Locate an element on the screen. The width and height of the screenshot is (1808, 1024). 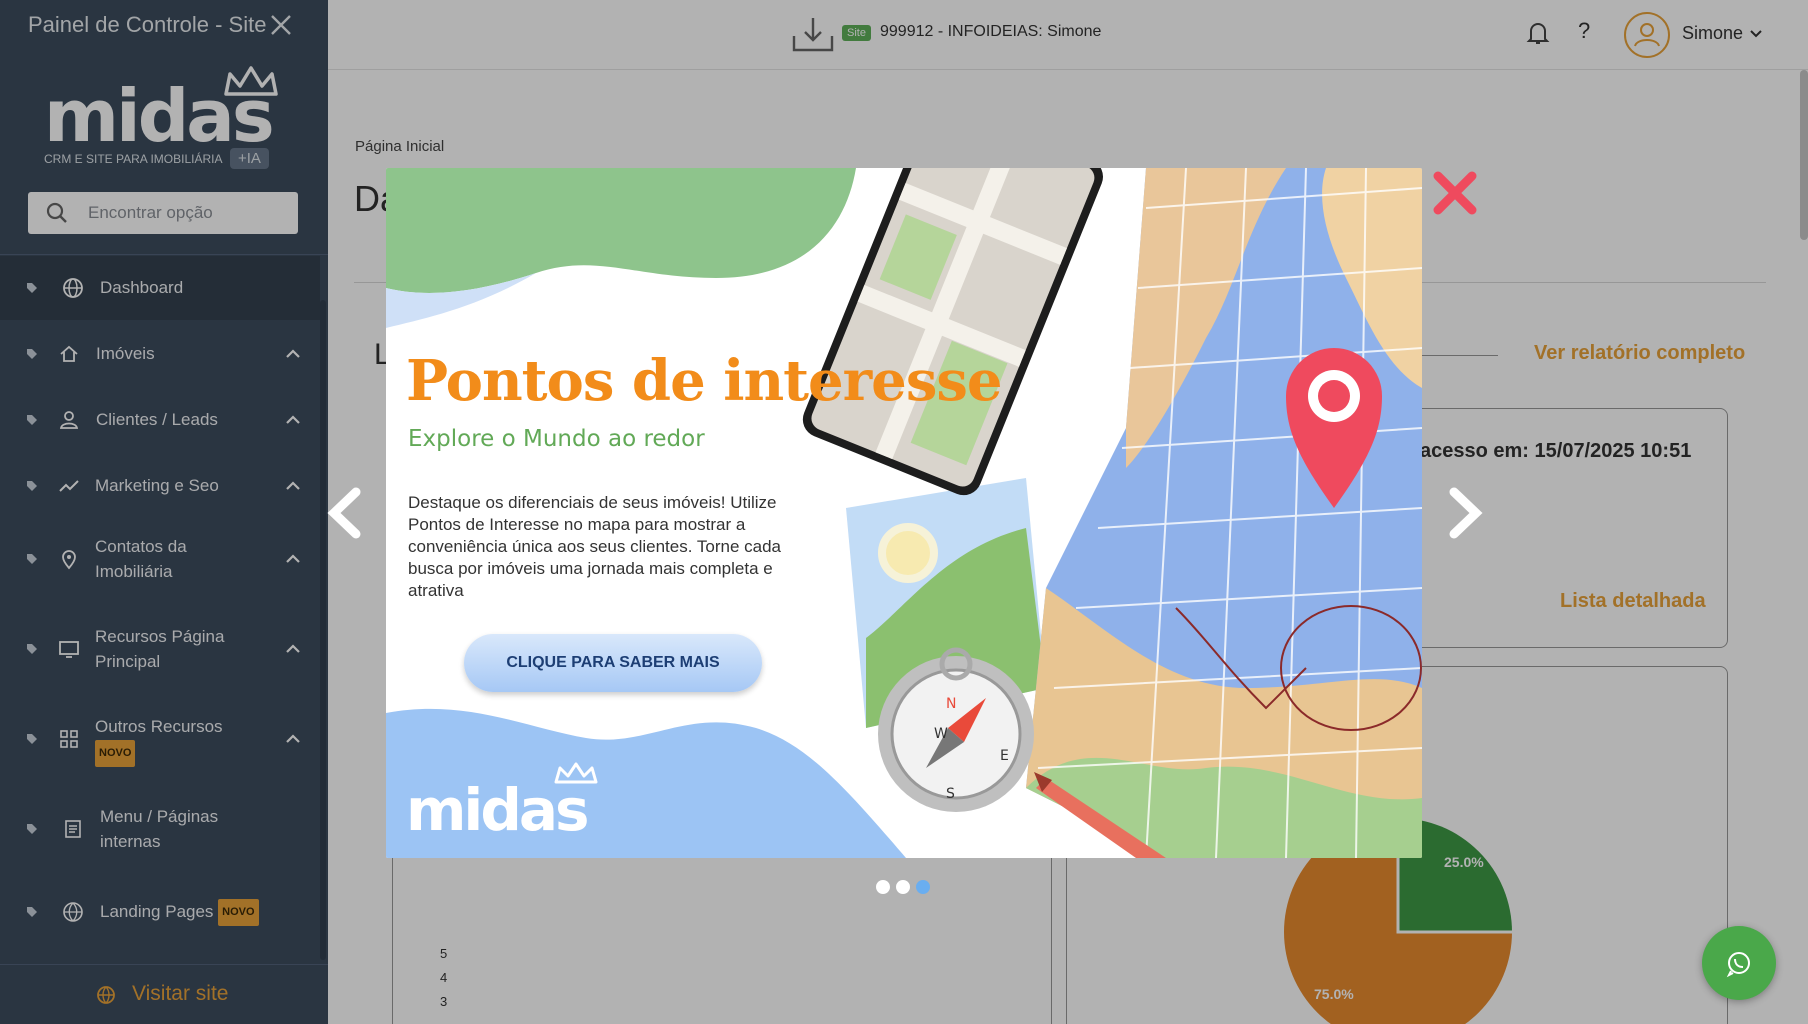
svg-text: E is located at coordinates (1004, 756).